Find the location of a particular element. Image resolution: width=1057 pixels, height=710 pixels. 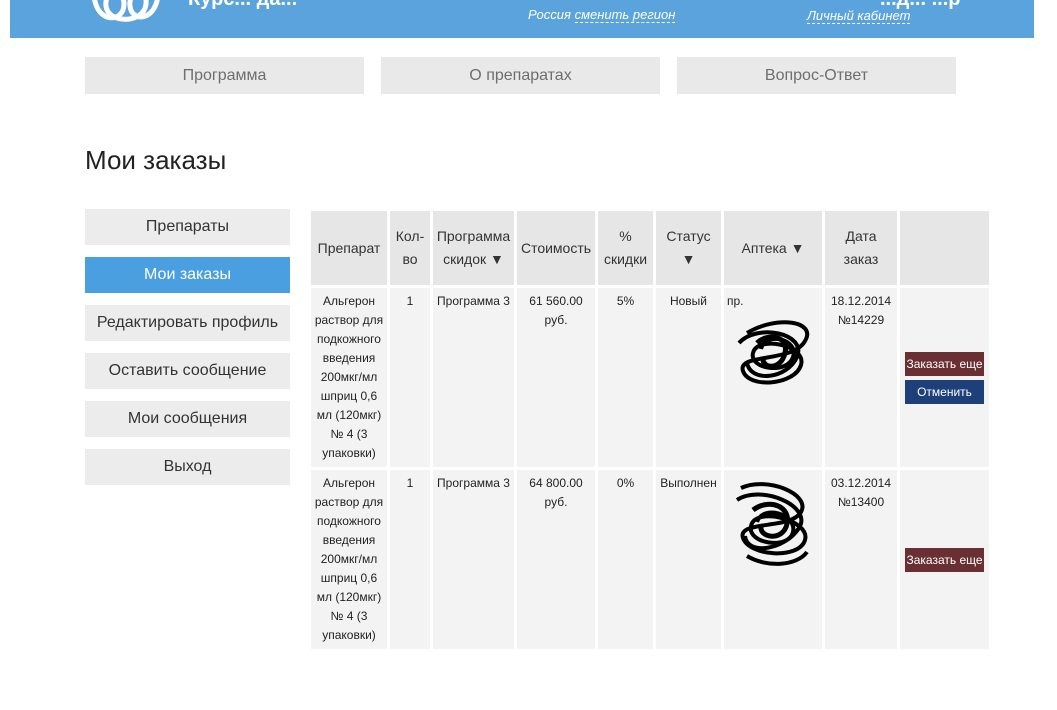

cell-cost: 61 560.00 руб. is located at coordinates (556, 377).